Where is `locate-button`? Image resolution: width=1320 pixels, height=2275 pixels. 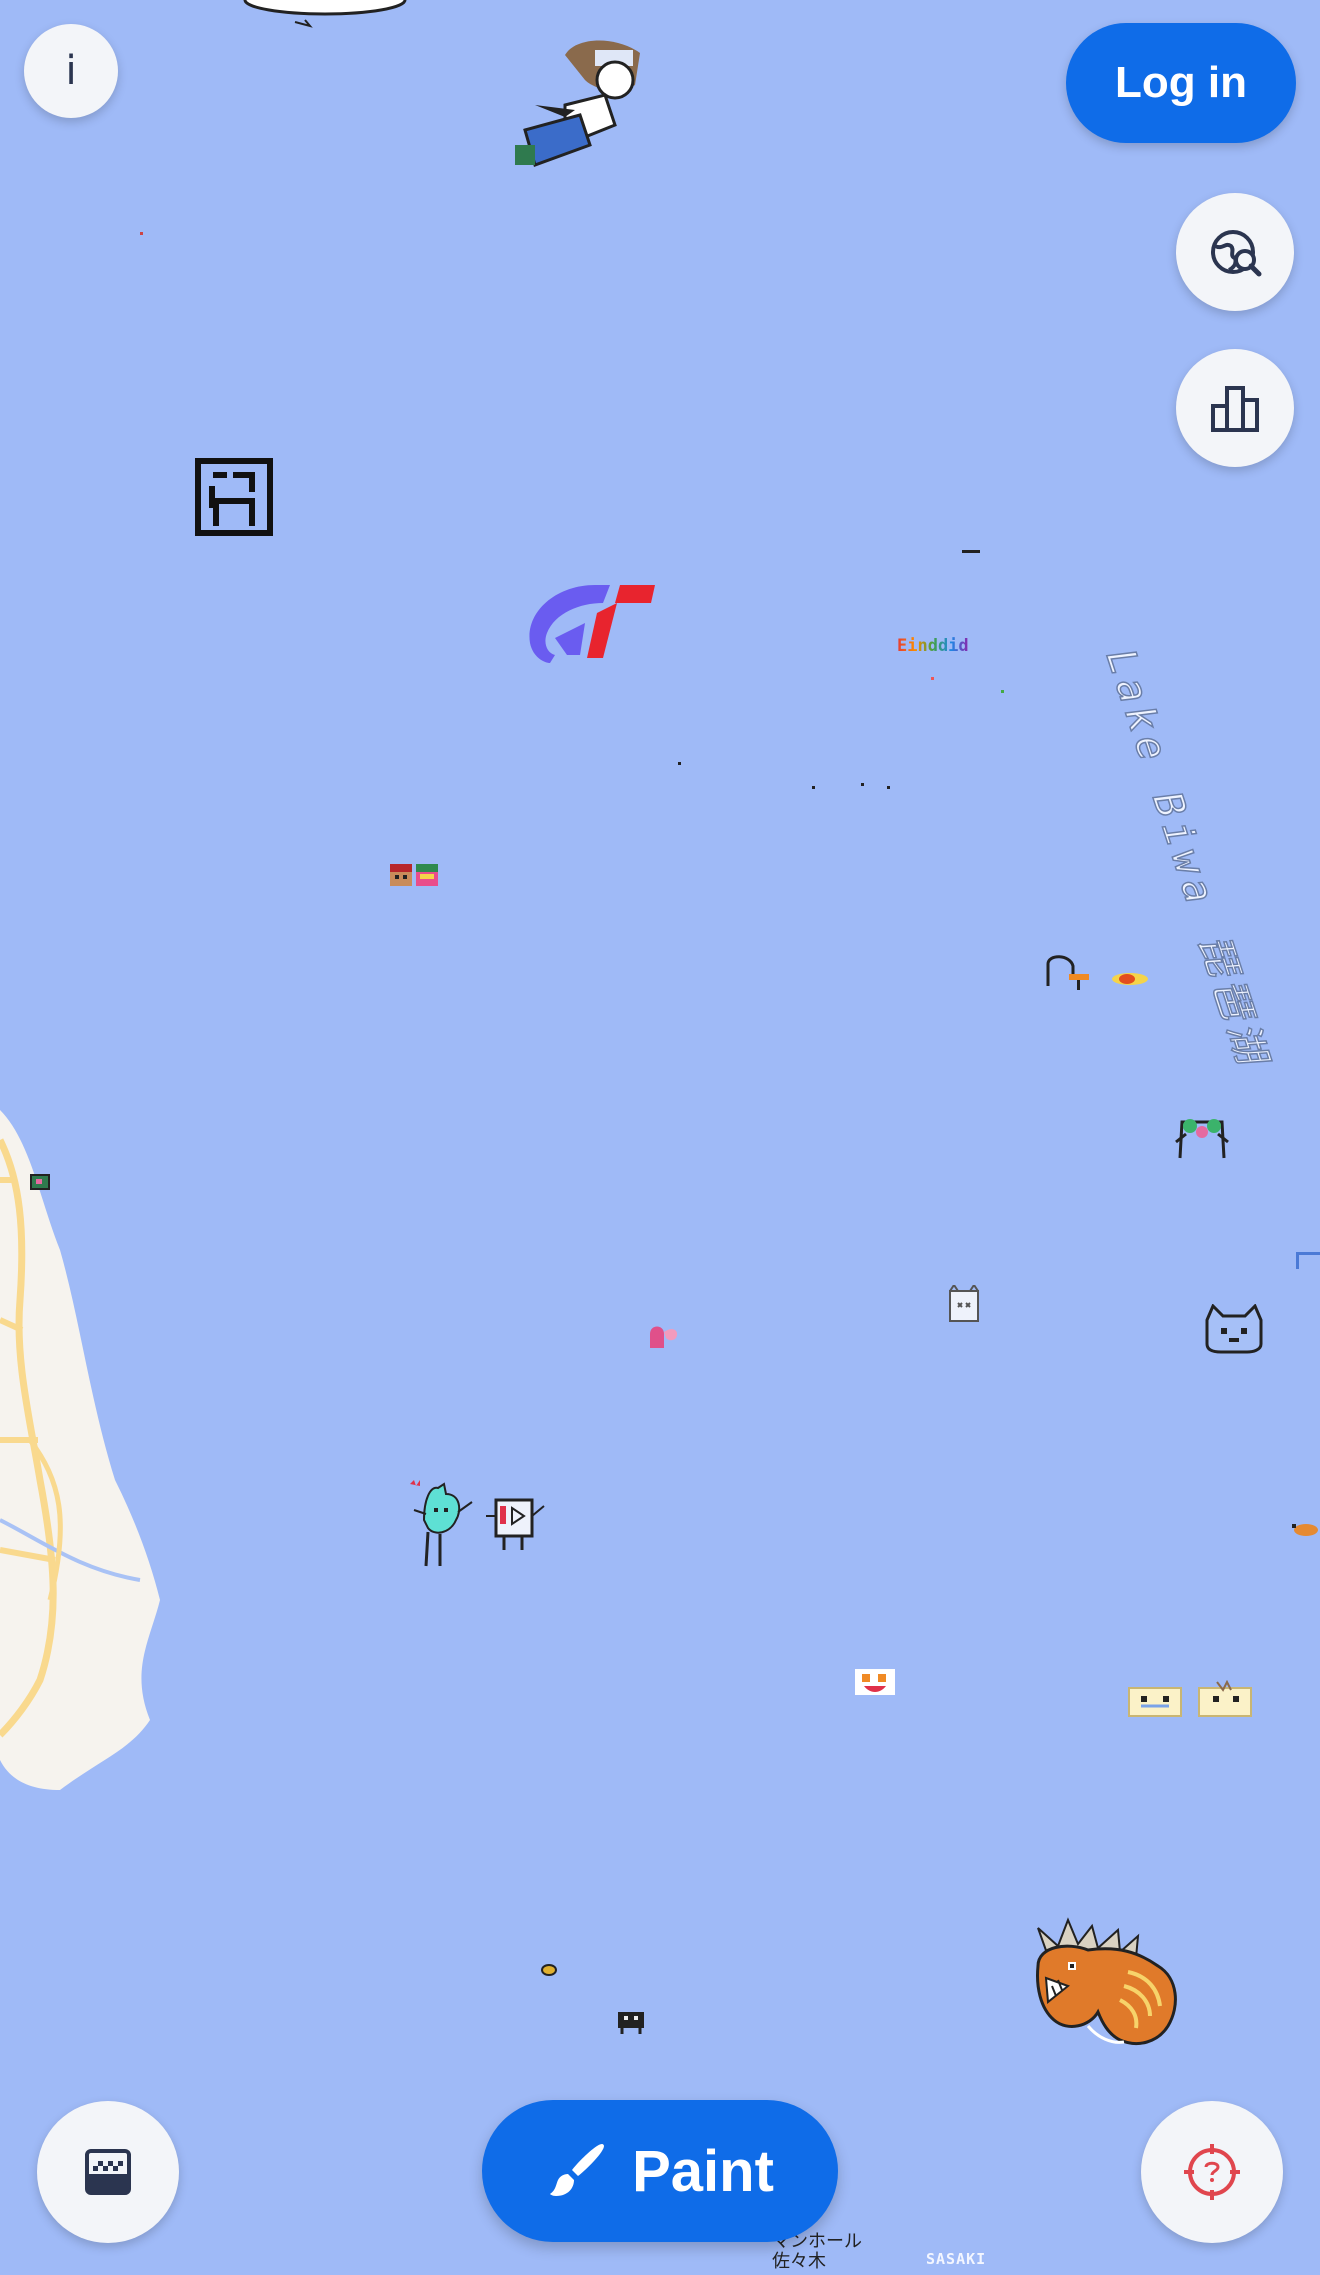
locate-button is located at coordinates (1212, 2172).